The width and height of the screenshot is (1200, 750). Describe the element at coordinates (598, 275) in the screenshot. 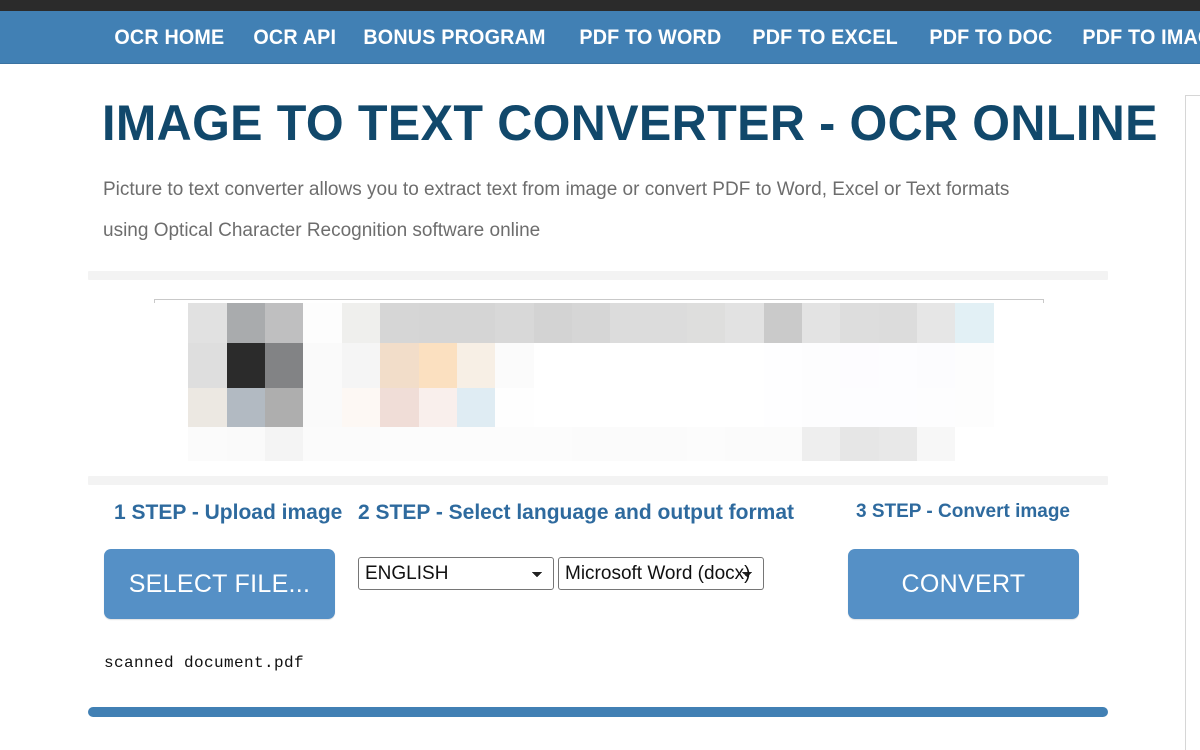

I see `divider-above-preview` at that location.